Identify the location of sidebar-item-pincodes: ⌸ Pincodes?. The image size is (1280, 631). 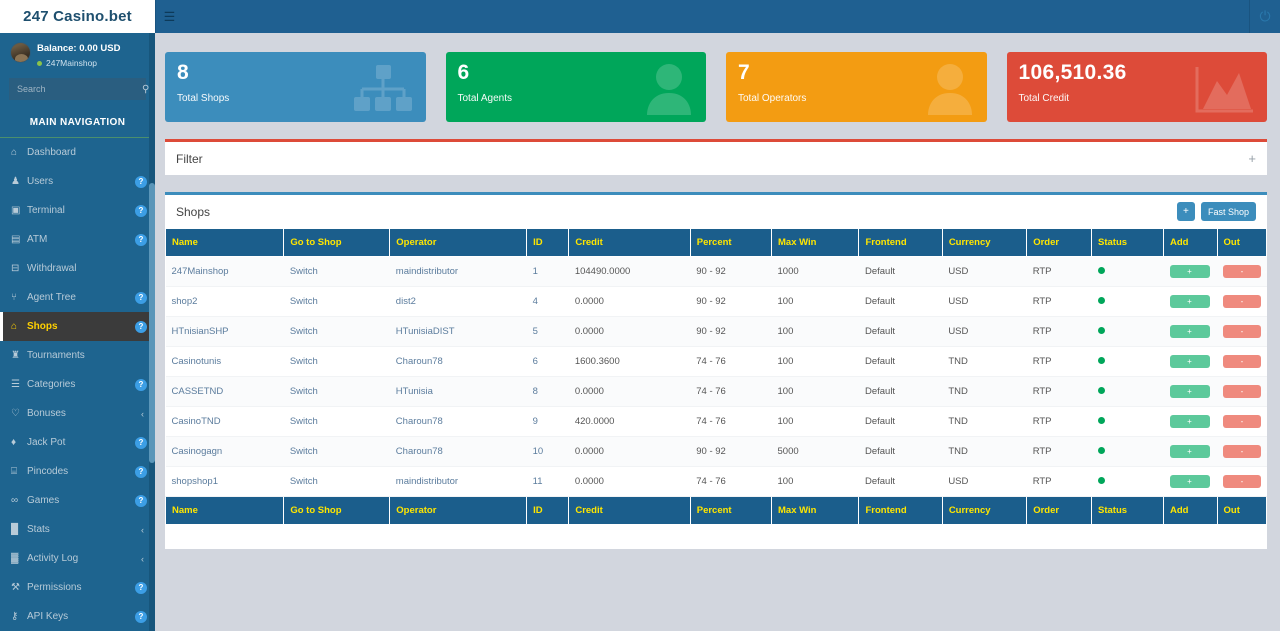
(77, 471).